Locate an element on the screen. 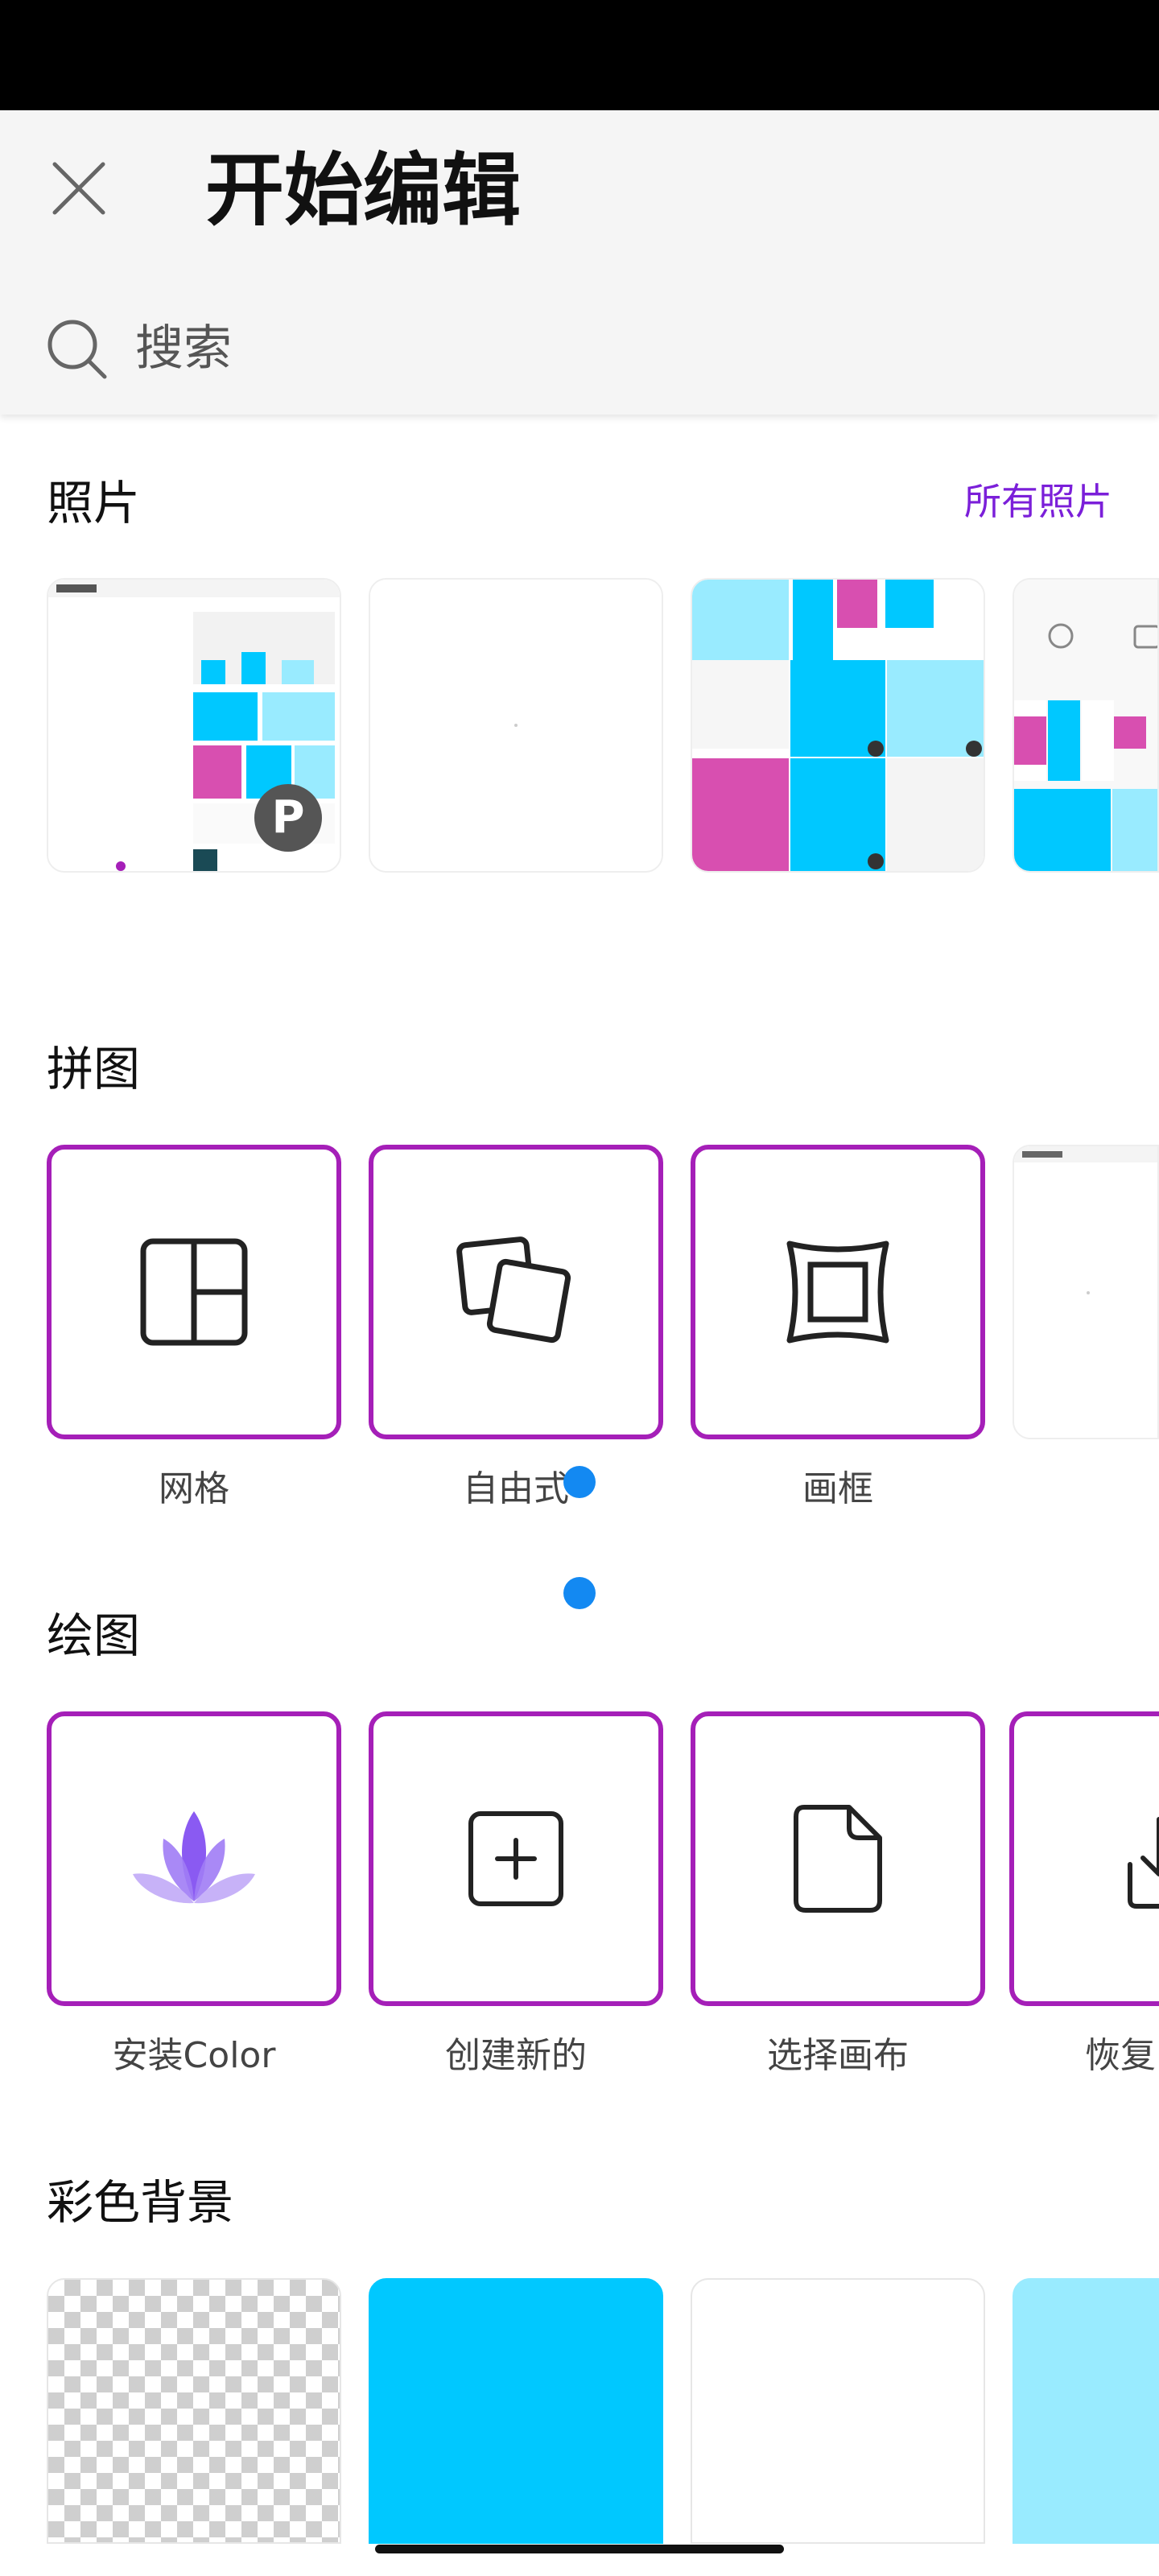 The width and height of the screenshot is (1159, 2576). lotus-icon is located at coordinates (194, 1857).